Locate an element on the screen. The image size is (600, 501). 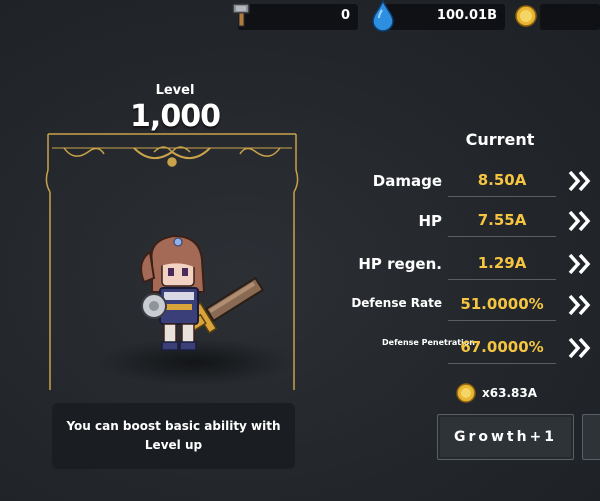
growth-cost: x63.83A is located at coordinates (496, 393).